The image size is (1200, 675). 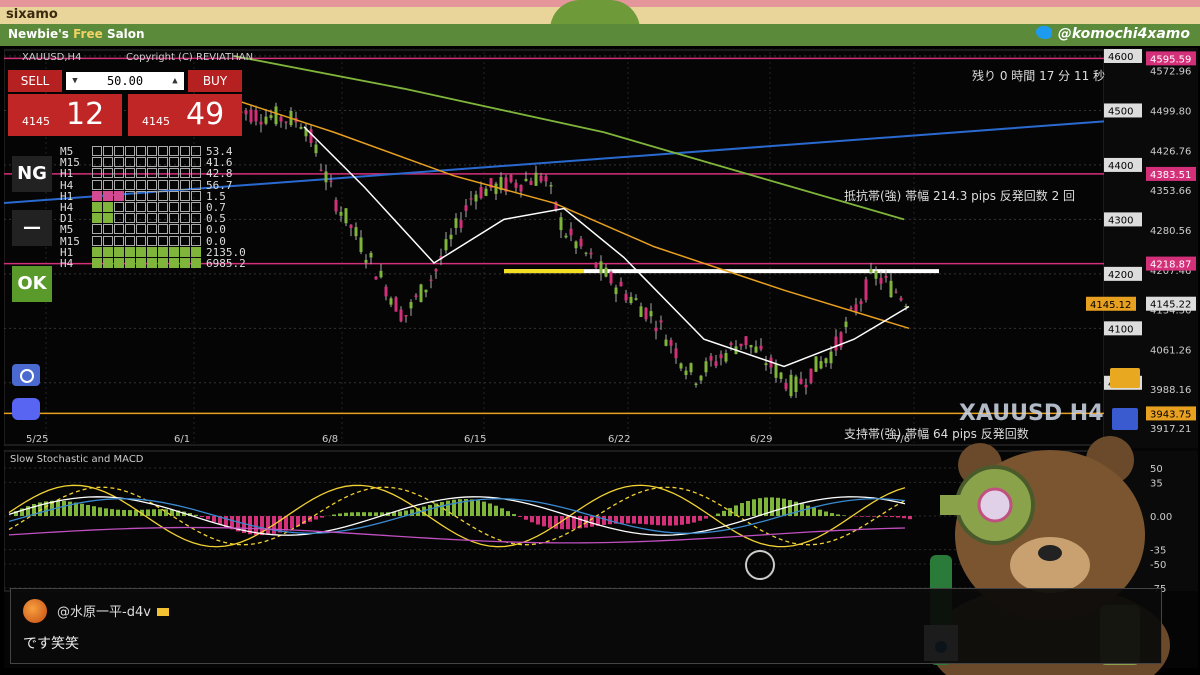 What do you see at coordinates (67, 230) in the screenshot?
I see `mtf-timeframe: M5` at bounding box center [67, 230].